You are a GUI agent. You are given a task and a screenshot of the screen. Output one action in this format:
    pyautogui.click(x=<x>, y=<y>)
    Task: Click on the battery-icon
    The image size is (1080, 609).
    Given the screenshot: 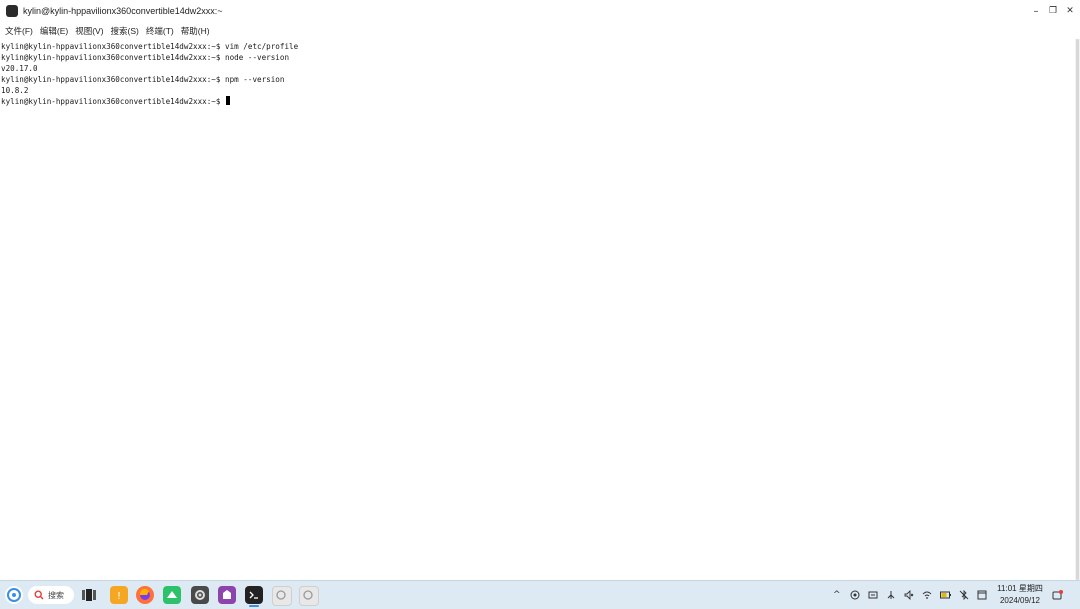 What is the action you would take?
    pyautogui.click(x=946, y=596)
    